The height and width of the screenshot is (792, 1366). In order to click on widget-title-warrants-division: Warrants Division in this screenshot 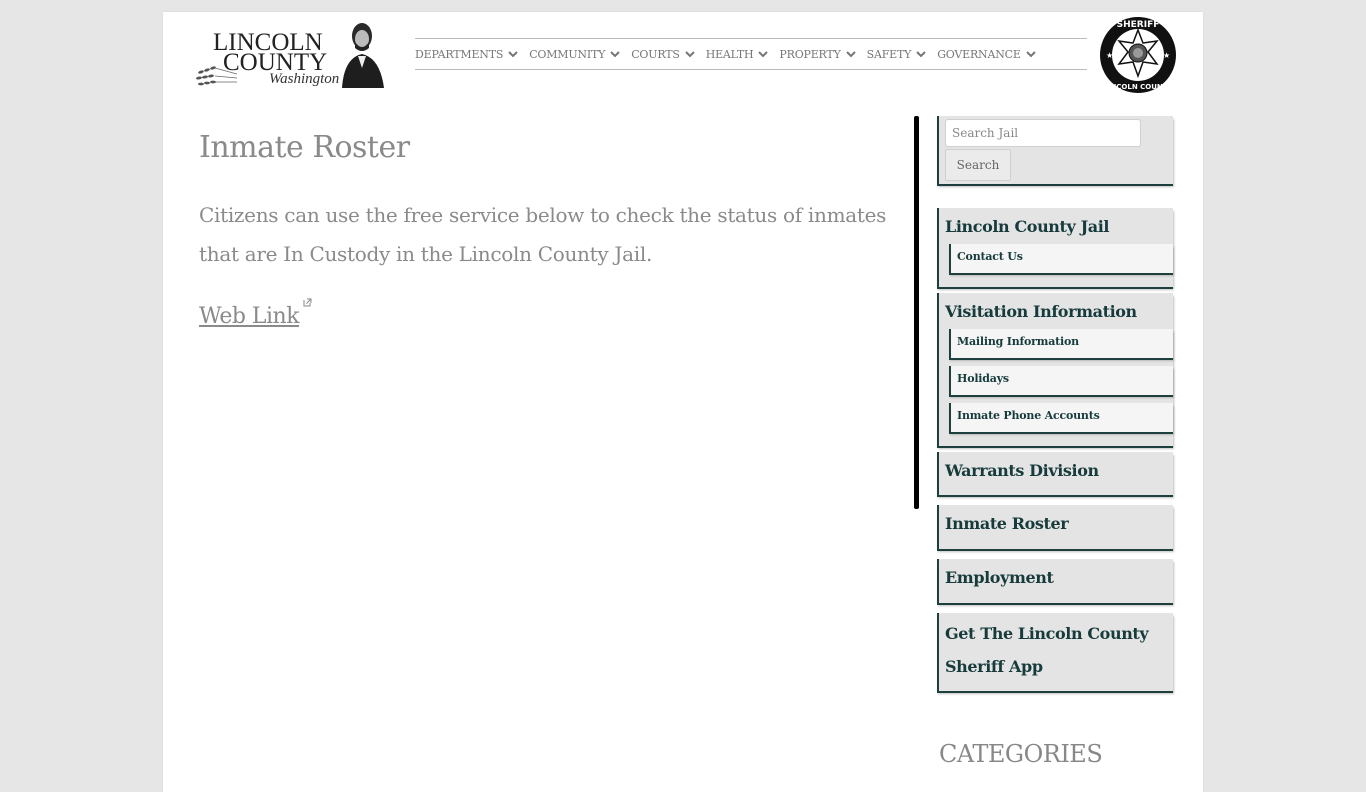, I will do `click(1056, 473)`.